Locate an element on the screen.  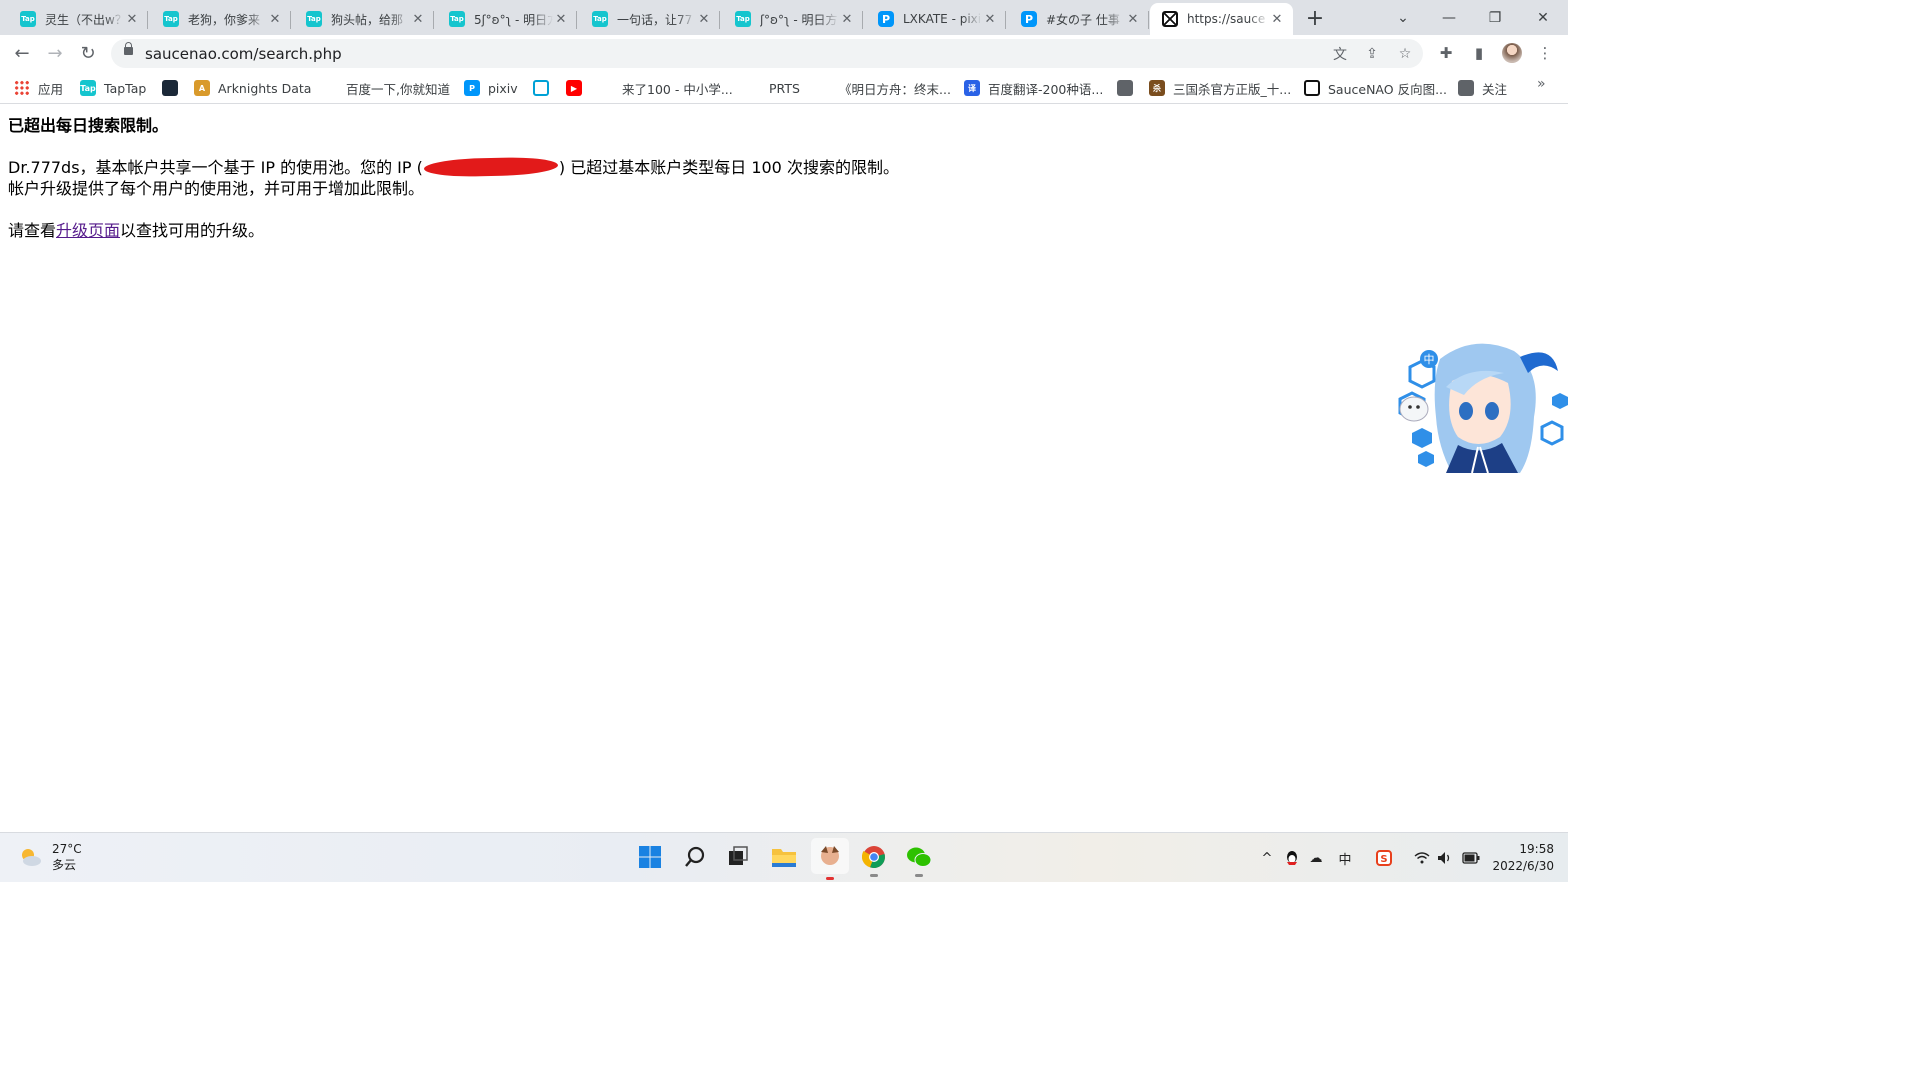
share-icon: ⇪ is located at coordinates (1372, 54).